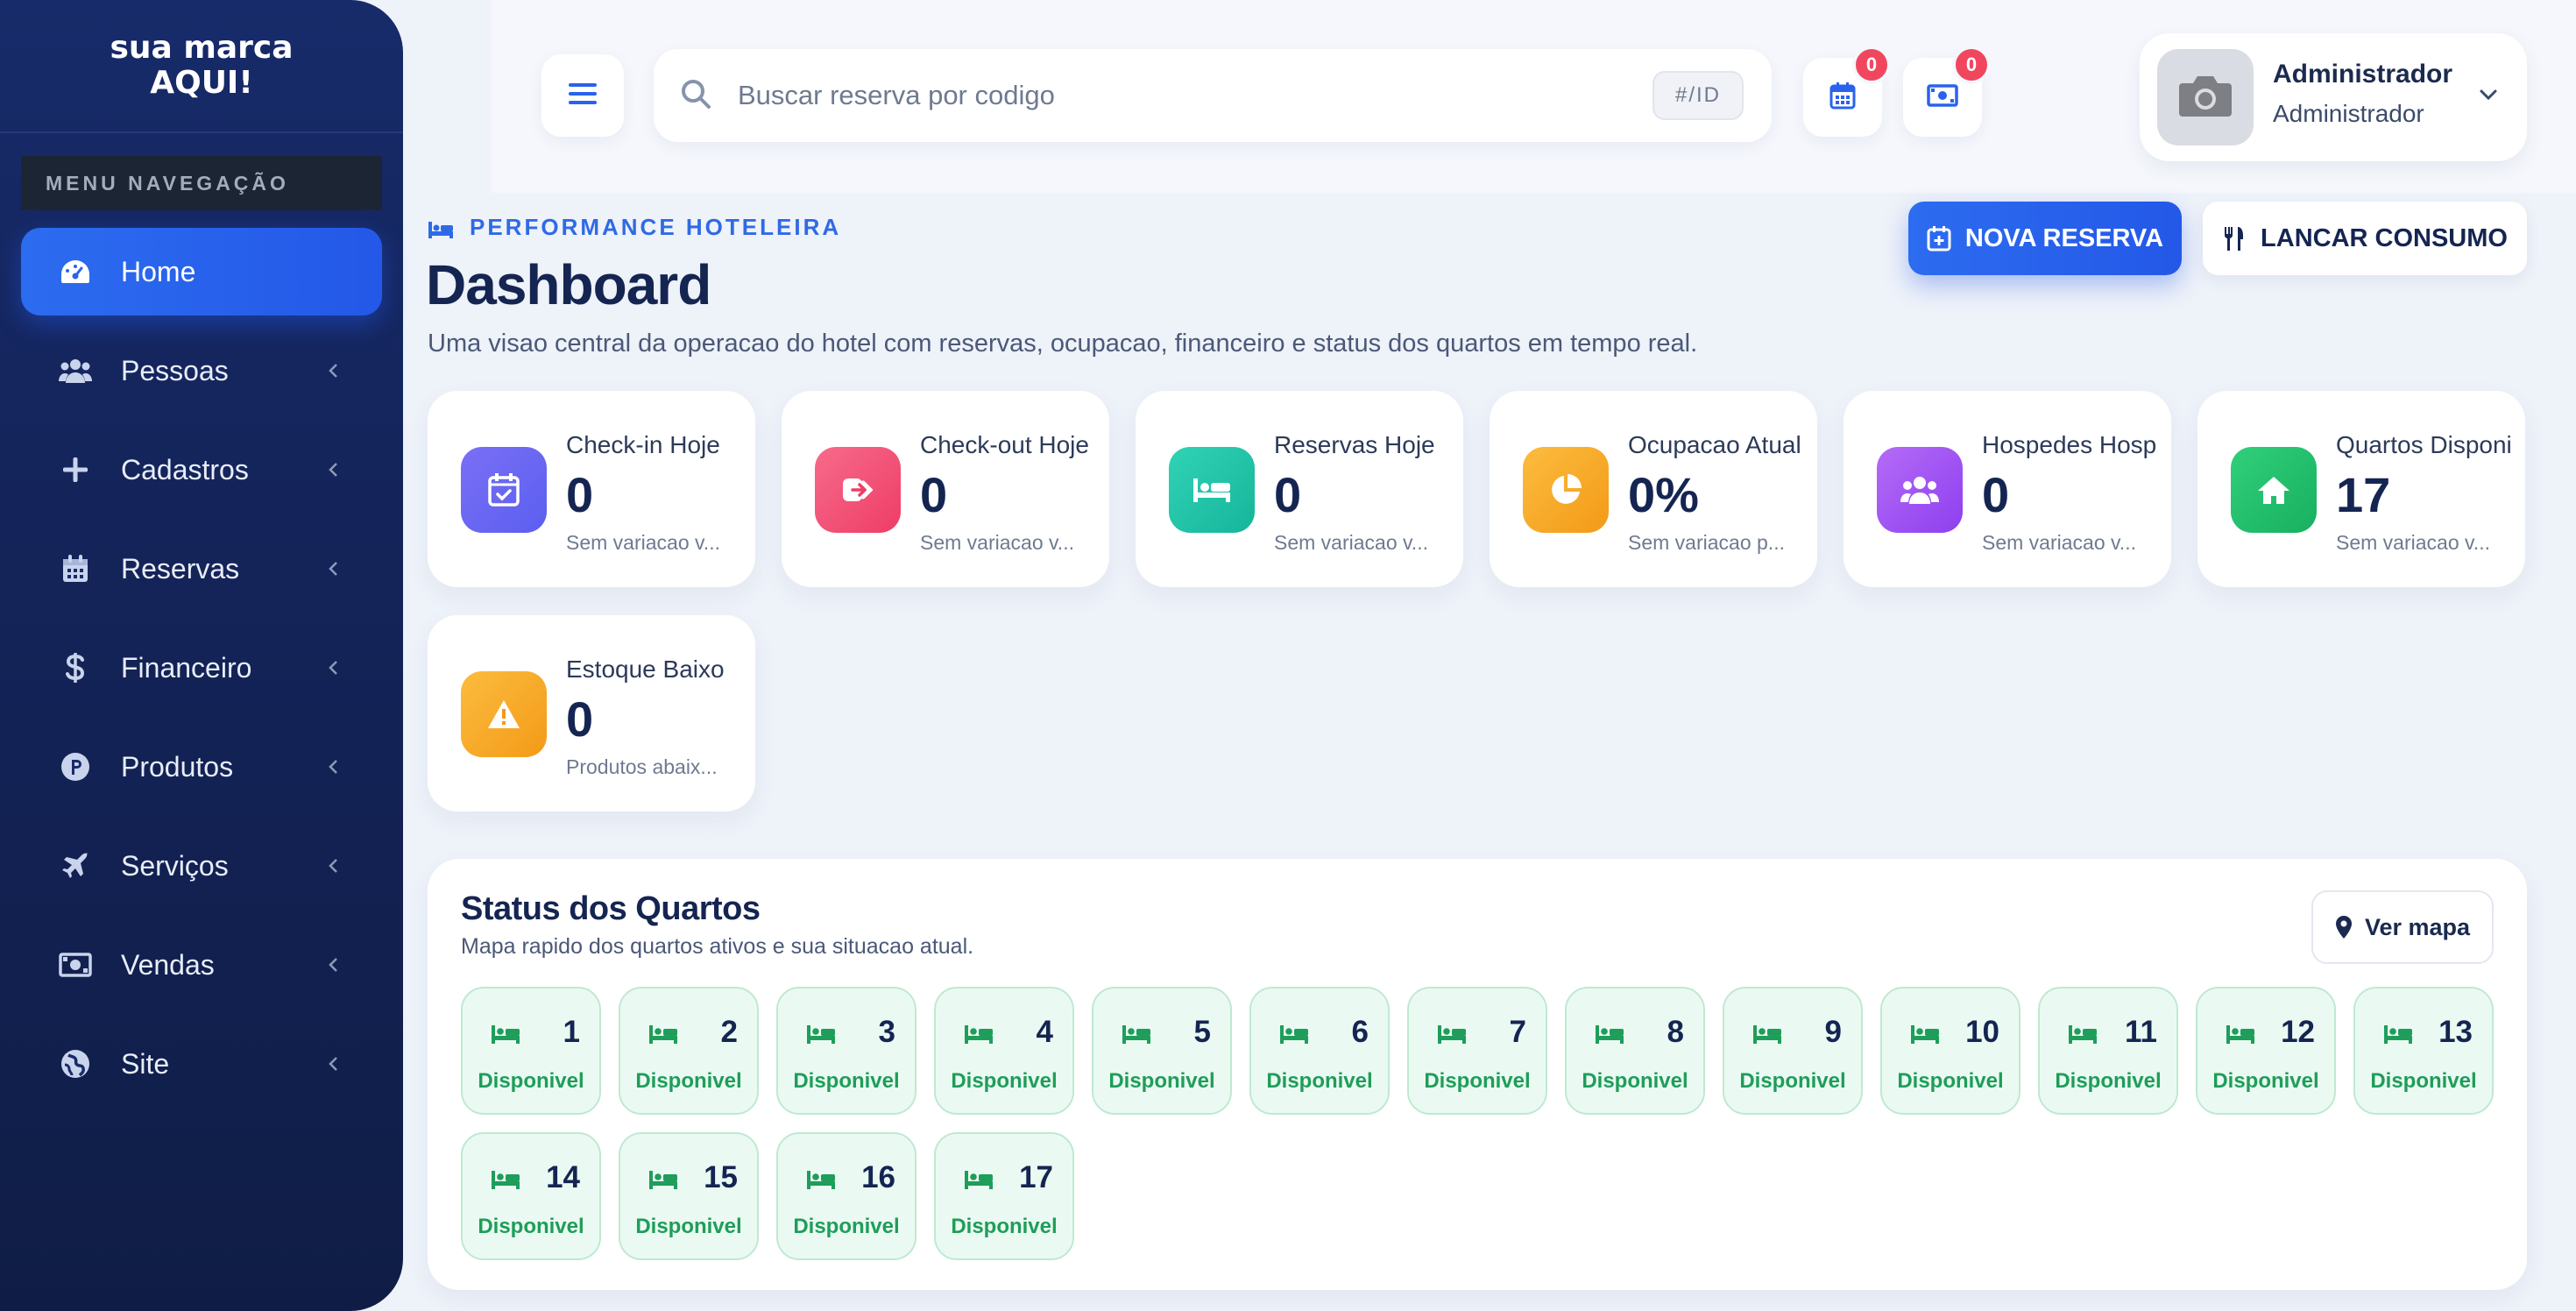 The image size is (2576, 1311). I want to click on sidebar-item-label: Financeiro, so click(186, 667).